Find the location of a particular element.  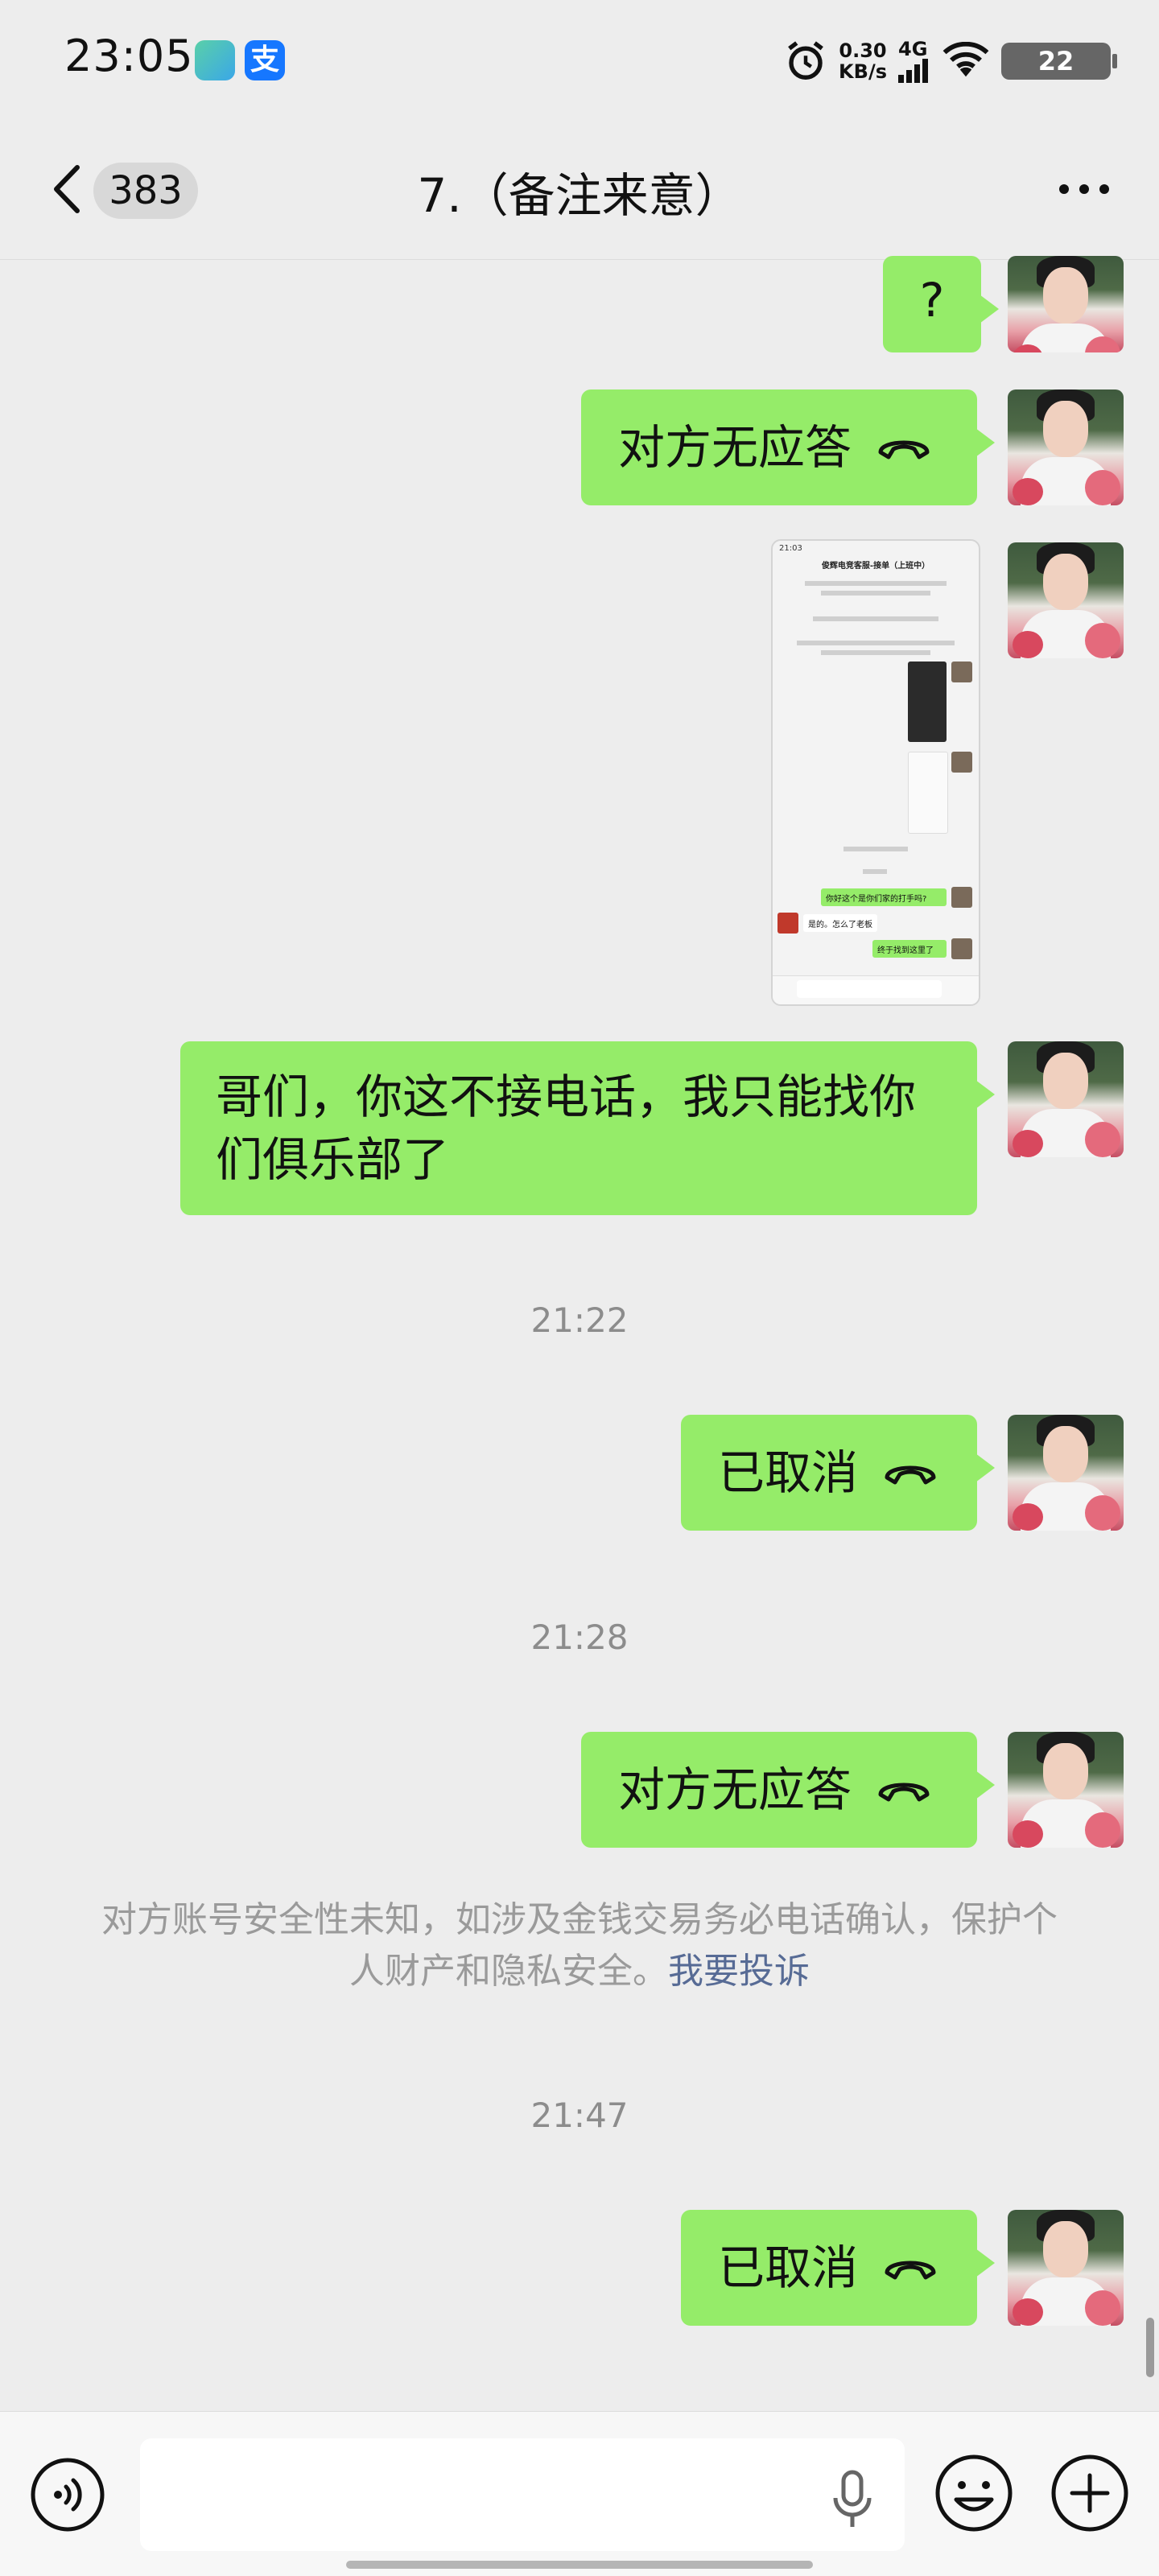

net-speed-unit: KB/s is located at coordinates (863, 71).